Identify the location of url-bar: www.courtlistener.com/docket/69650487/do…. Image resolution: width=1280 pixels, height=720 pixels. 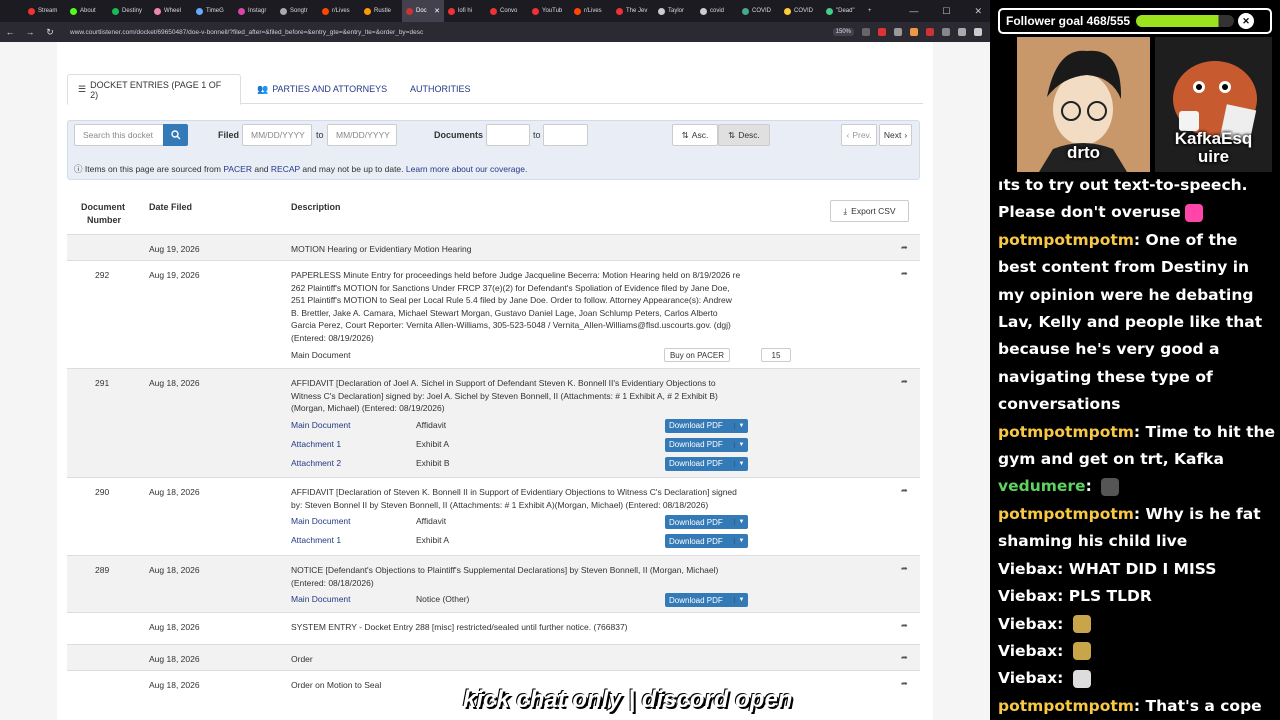
(451, 32).